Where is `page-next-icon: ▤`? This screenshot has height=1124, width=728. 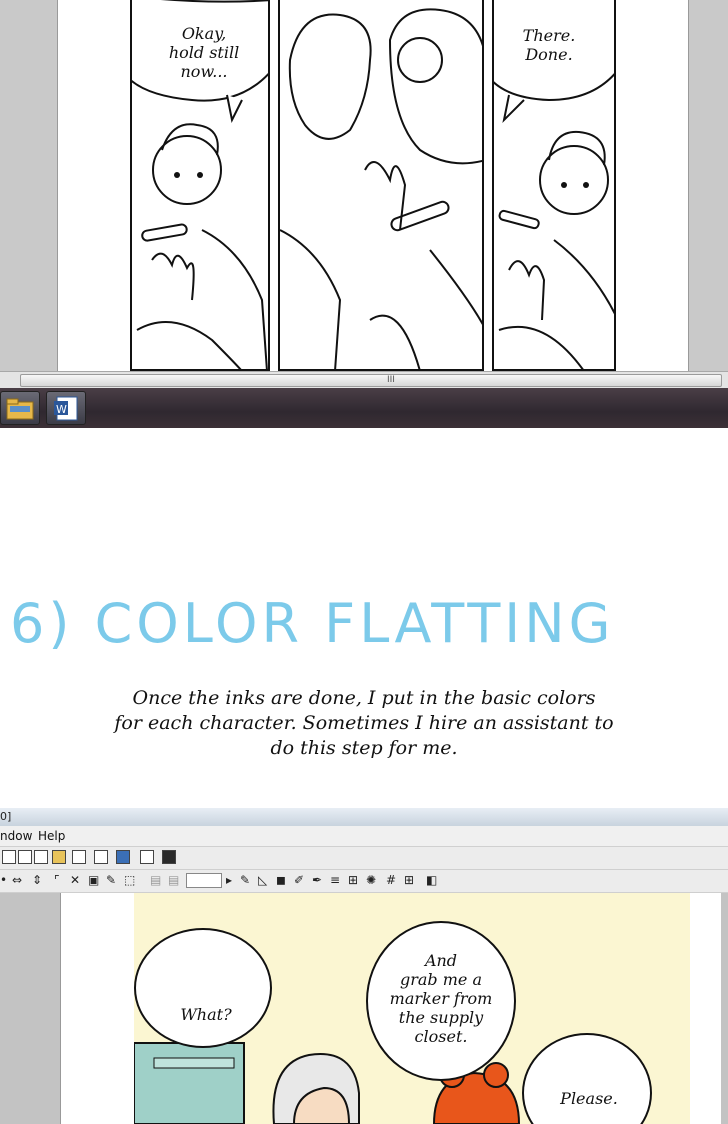
page-next-icon: ▤ is located at coordinates (173, 880).